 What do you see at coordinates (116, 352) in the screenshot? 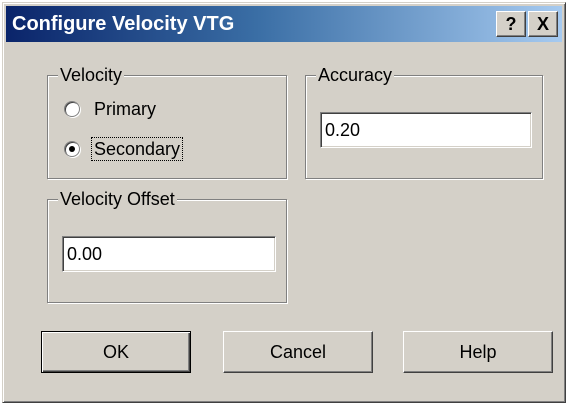
I see `ok-button: OK` at bounding box center [116, 352].